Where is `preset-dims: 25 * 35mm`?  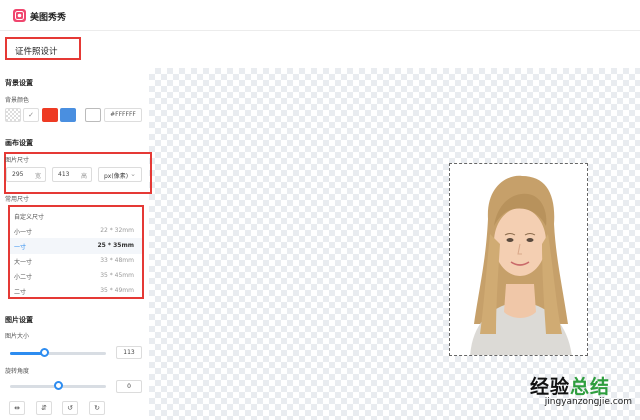 preset-dims: 25 * 35mm is located at coordinates (115, 245).